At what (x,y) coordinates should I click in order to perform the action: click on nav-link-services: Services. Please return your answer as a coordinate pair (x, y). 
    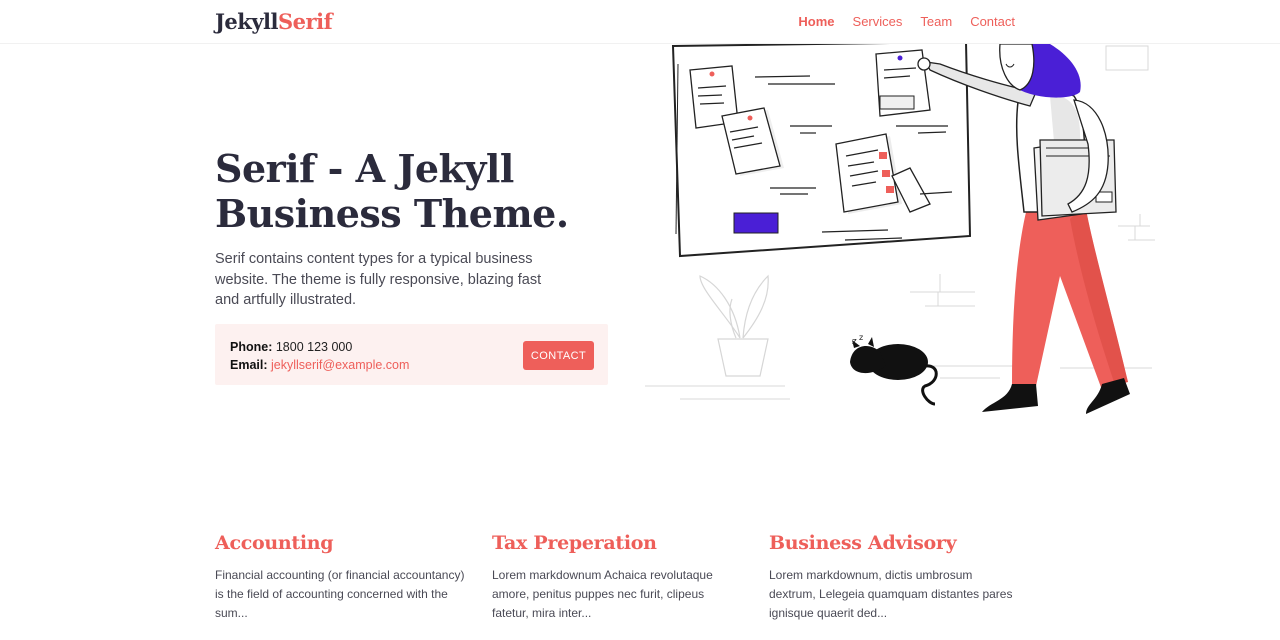
    Looking at the image, I should click on (878, 21).